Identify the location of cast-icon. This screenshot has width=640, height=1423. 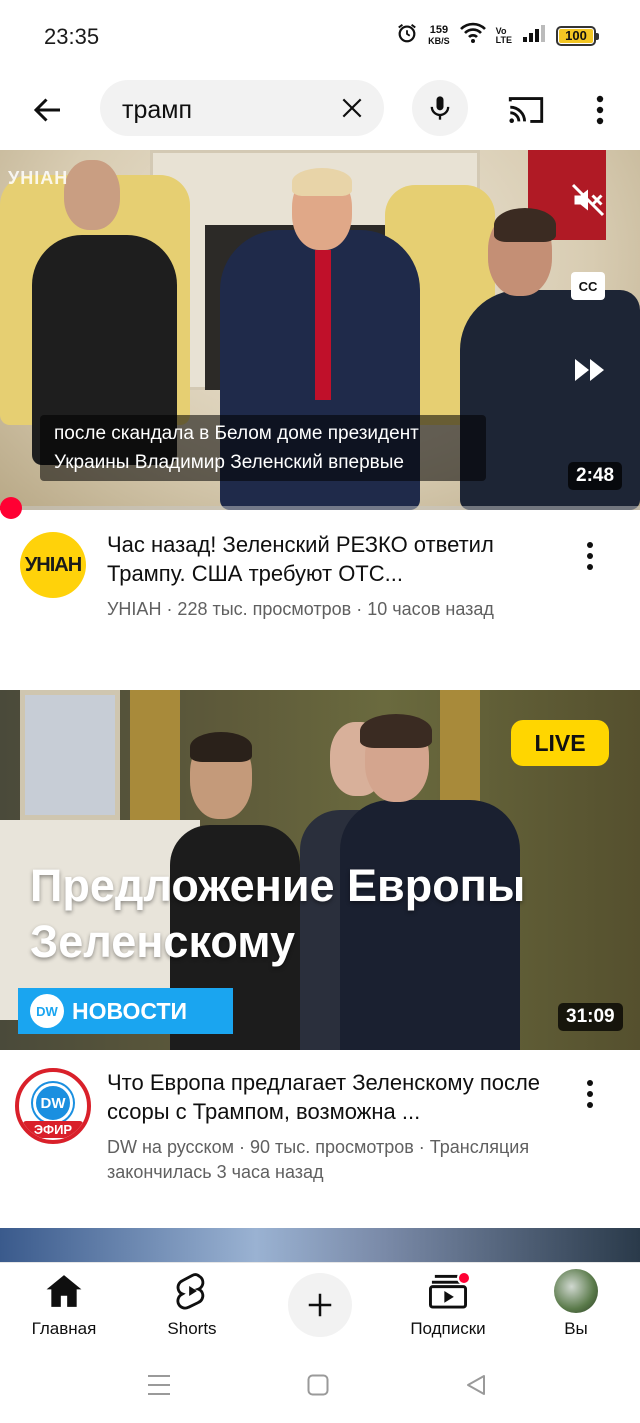
(526, 110).